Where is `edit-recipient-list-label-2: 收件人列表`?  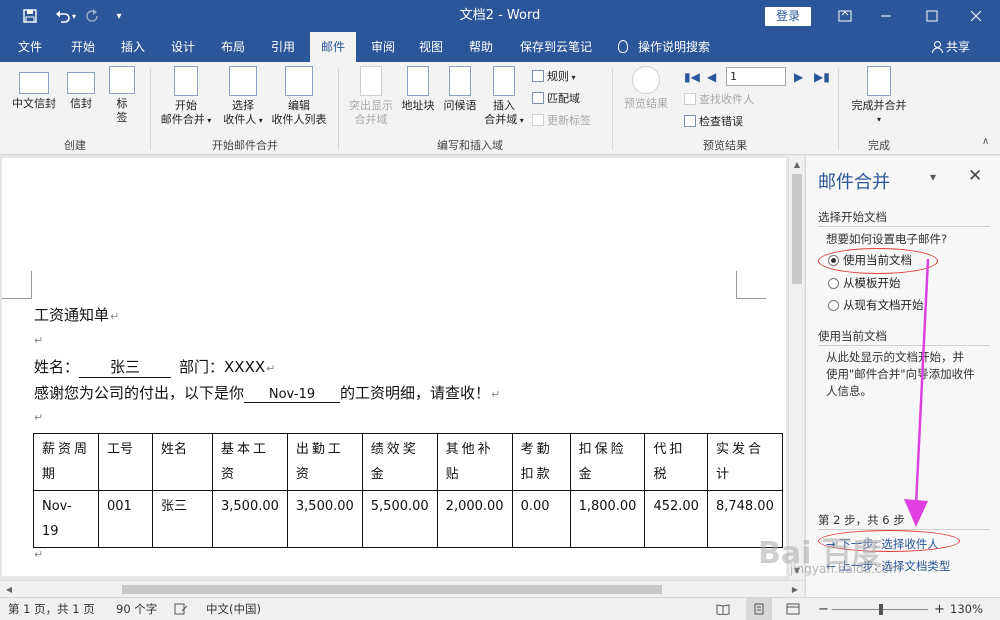
edit-recipient-list-label-2: 收件人列表 is located at coordinates (299, 119).